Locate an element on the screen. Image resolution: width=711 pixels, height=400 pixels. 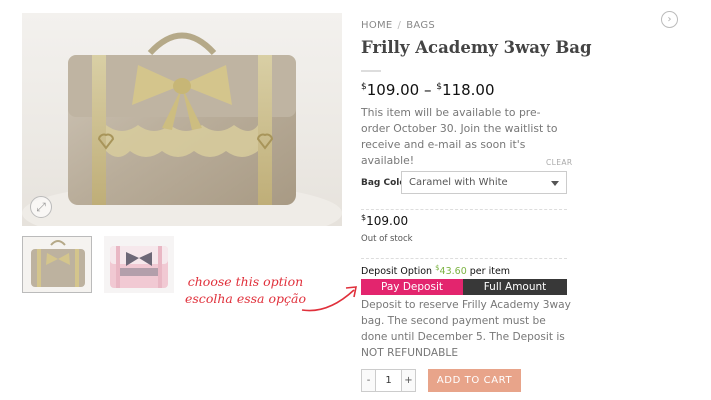
bag-color-select: Caramel with White is located at coordinates (484, 182).